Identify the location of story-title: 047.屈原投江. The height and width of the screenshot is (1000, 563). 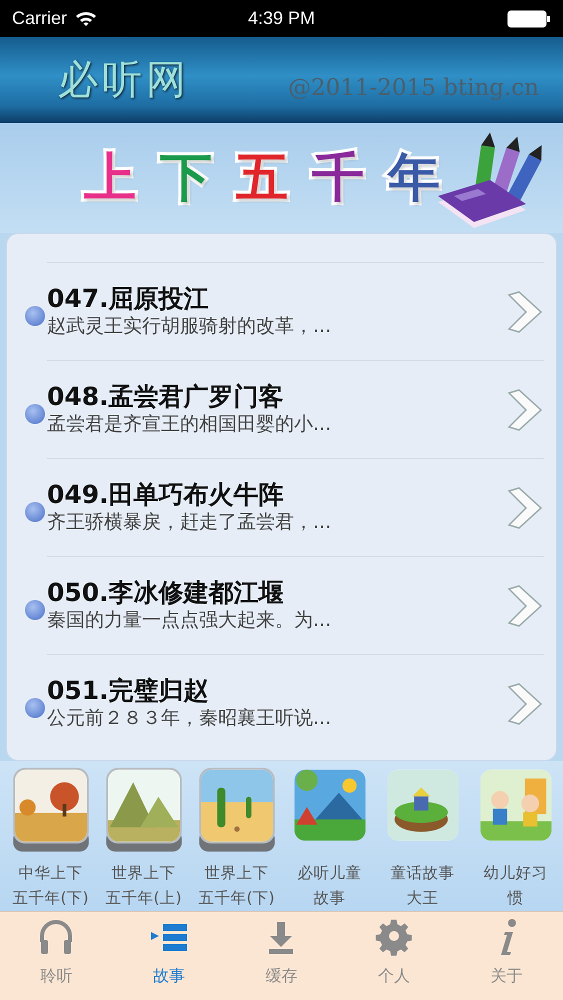
(128, 299).